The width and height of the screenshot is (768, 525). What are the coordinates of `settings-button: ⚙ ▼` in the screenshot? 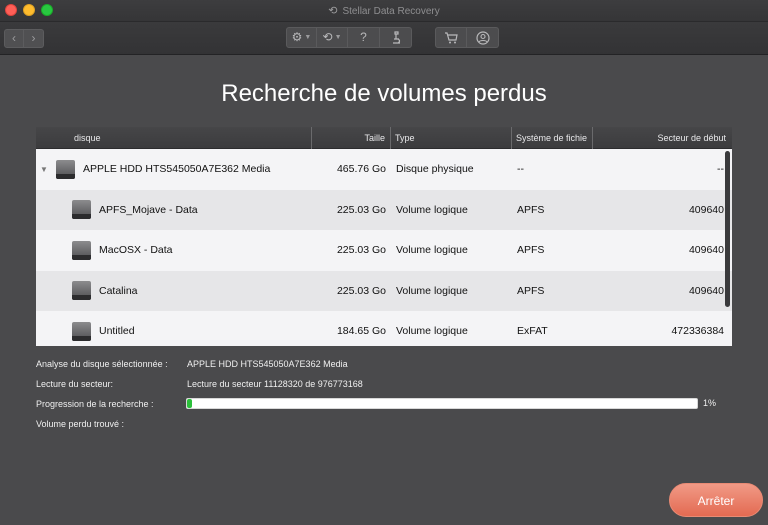 It's located at (301, 37).